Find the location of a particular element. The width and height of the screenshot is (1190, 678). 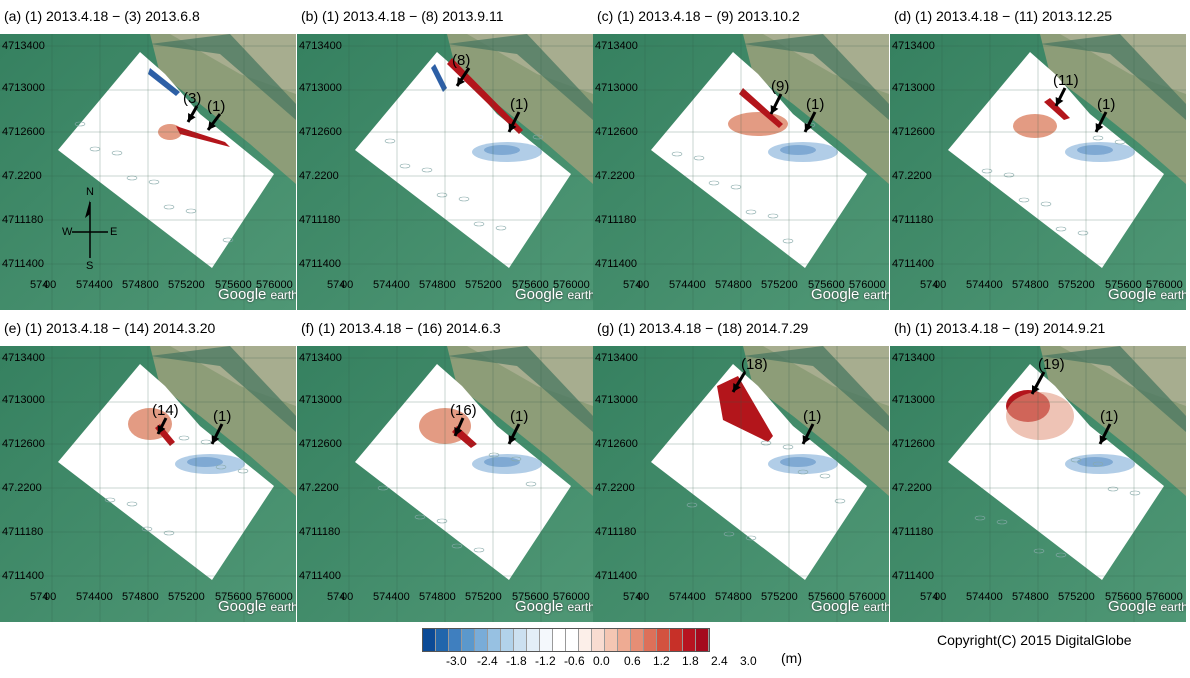

compass-w: W is located at coordinates (67, 232).